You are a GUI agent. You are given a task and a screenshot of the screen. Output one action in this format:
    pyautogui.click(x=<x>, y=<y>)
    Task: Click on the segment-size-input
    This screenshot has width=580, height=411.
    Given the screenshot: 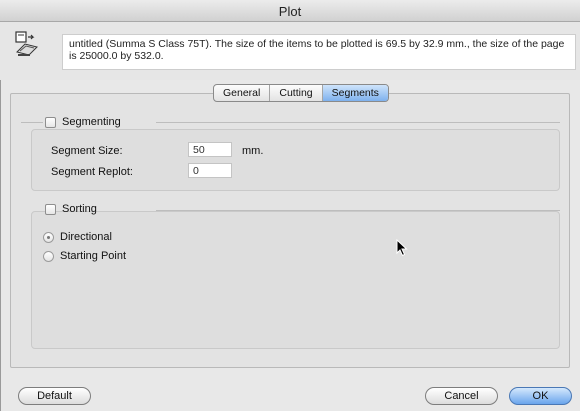 What is the action you would take?
    pyautogui.click(x=210, y=149)
    